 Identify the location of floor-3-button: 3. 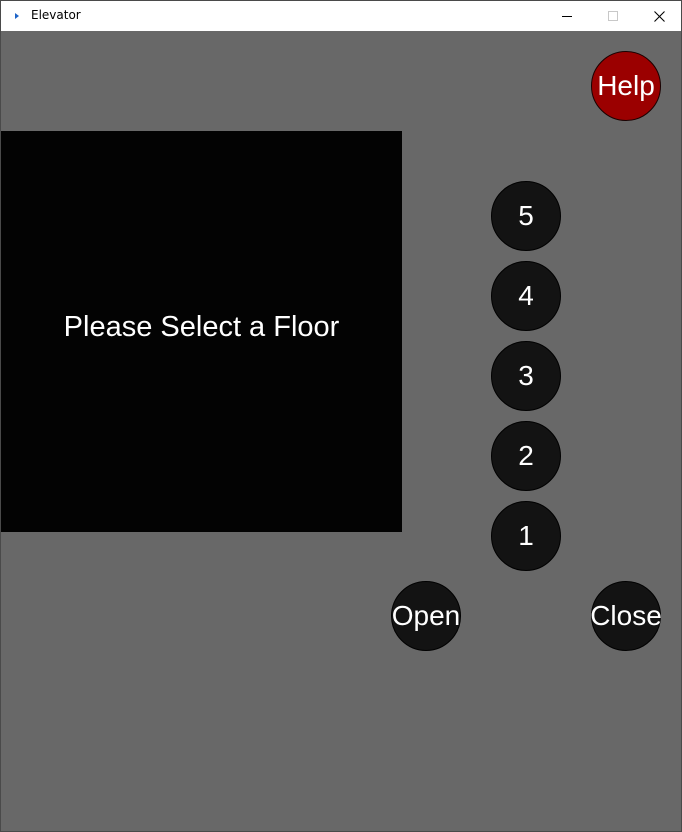
(526, 376).